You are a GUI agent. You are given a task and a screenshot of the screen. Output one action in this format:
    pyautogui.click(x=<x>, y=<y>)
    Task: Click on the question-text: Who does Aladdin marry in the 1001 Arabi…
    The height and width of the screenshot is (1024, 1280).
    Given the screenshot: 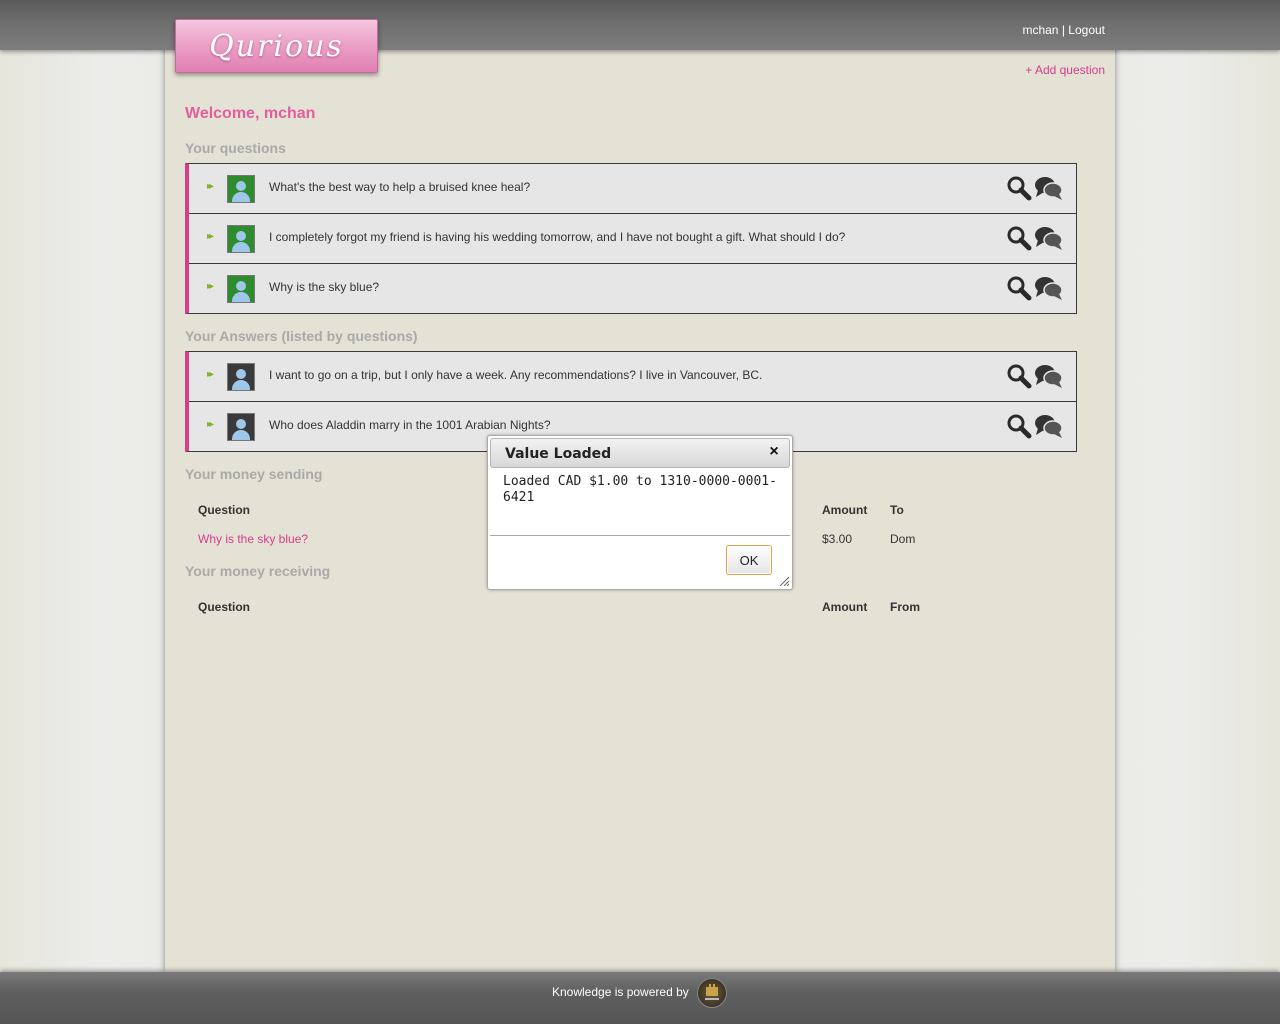 What is the action you would take?
    pyautogui.click(x=410, y=425)
    